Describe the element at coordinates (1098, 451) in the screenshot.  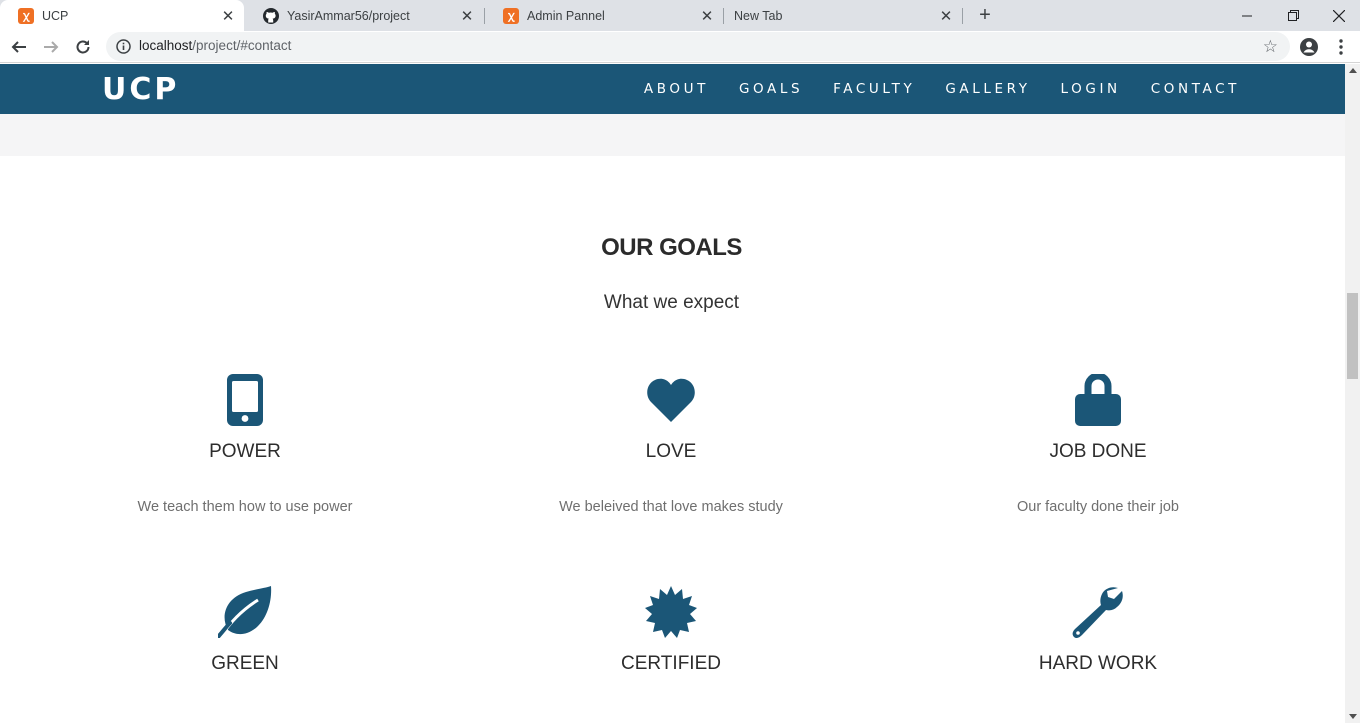
I see `goal-title: JOB DONE` at that location.